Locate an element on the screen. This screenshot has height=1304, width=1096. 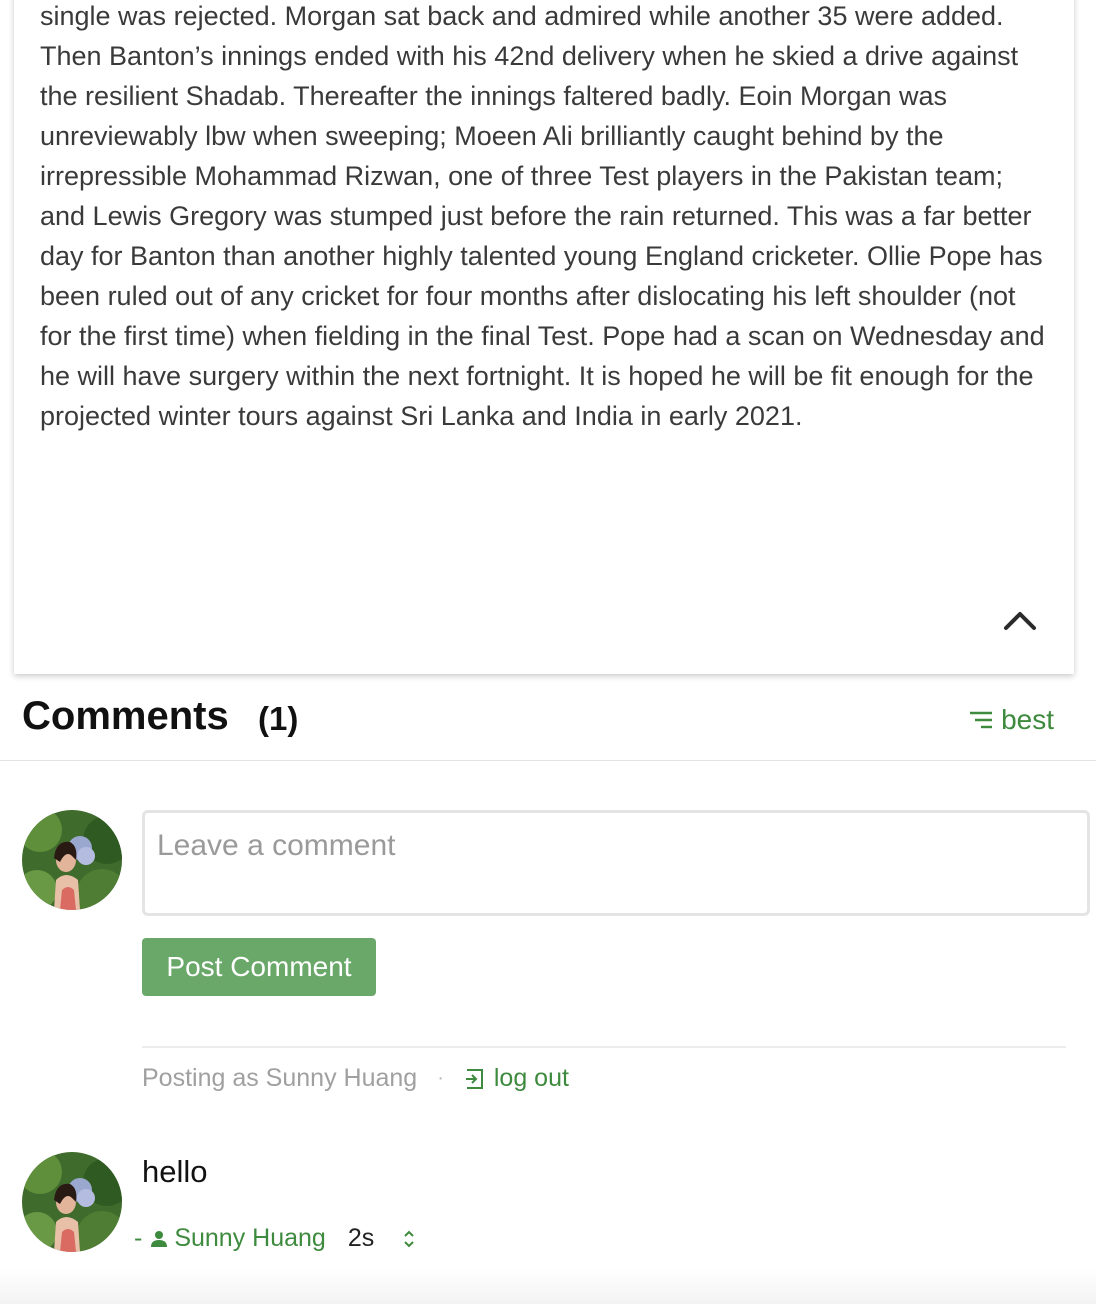
up-down-chevron-icon is located at coordinates (409, 1238).